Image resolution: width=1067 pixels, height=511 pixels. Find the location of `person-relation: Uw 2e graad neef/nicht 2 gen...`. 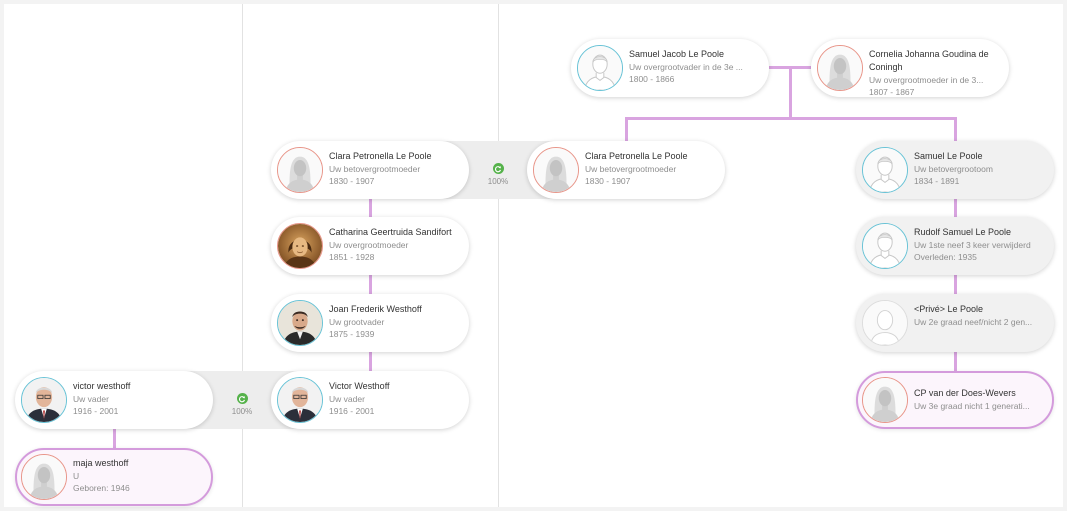

person-relation: Uw 2e graad neef/nicht 2 gen... is located at coordinates (973, 322).